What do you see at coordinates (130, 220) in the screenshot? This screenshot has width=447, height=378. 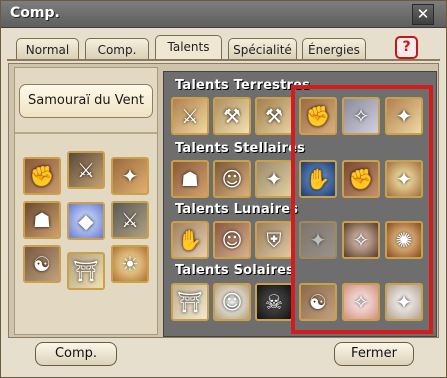 I see `talent-blades-icon: ⚔` at bounding box center [130, 220].